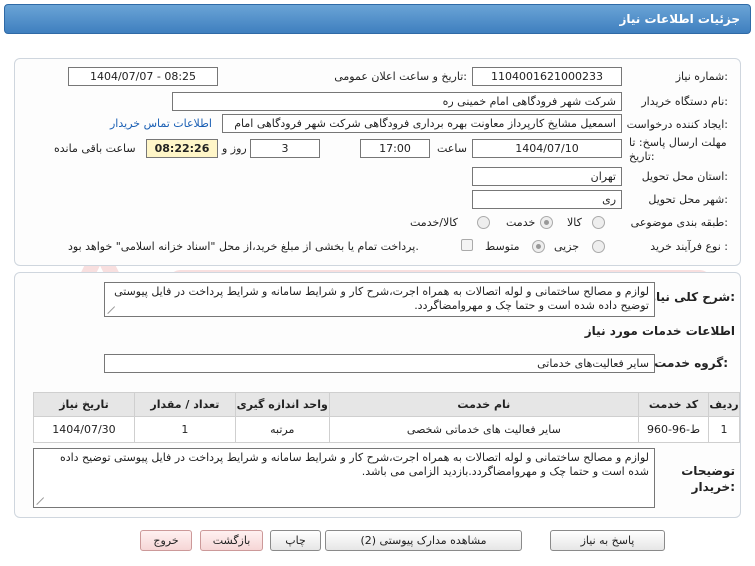 This screenshot has width=755, height=566. What do you see at coordinates (598, 246) in the screenshot?
I see `process-minor-radio` at bounding box center [598, 246].